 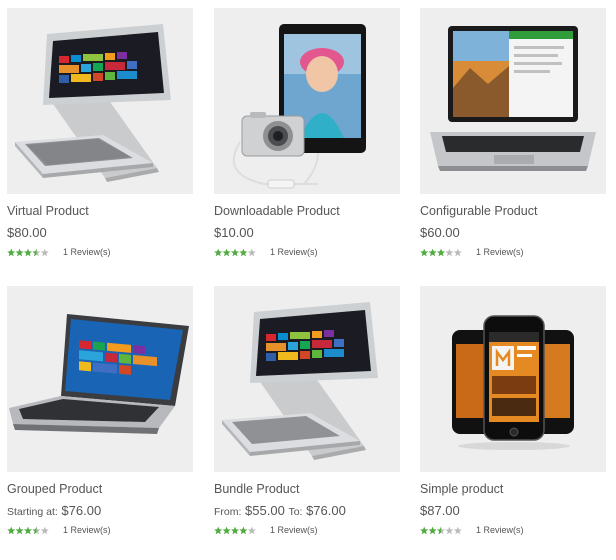 What do you see at coordinates (228, 512) in the screenshot?
I see `price-label: From:` at bounding box center [228, 512].